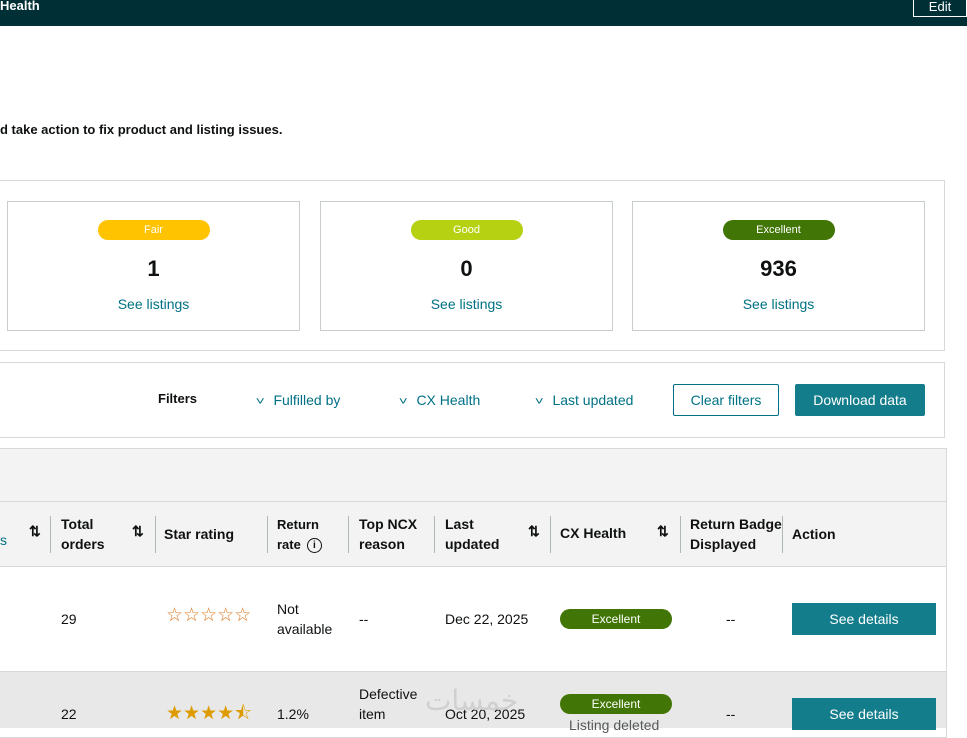 This screenshot has height=738, width=967. Describe the element at coordinates (614, 725) in the screenshot. I see `listing-deleted-note: Listing deleted` at that location.